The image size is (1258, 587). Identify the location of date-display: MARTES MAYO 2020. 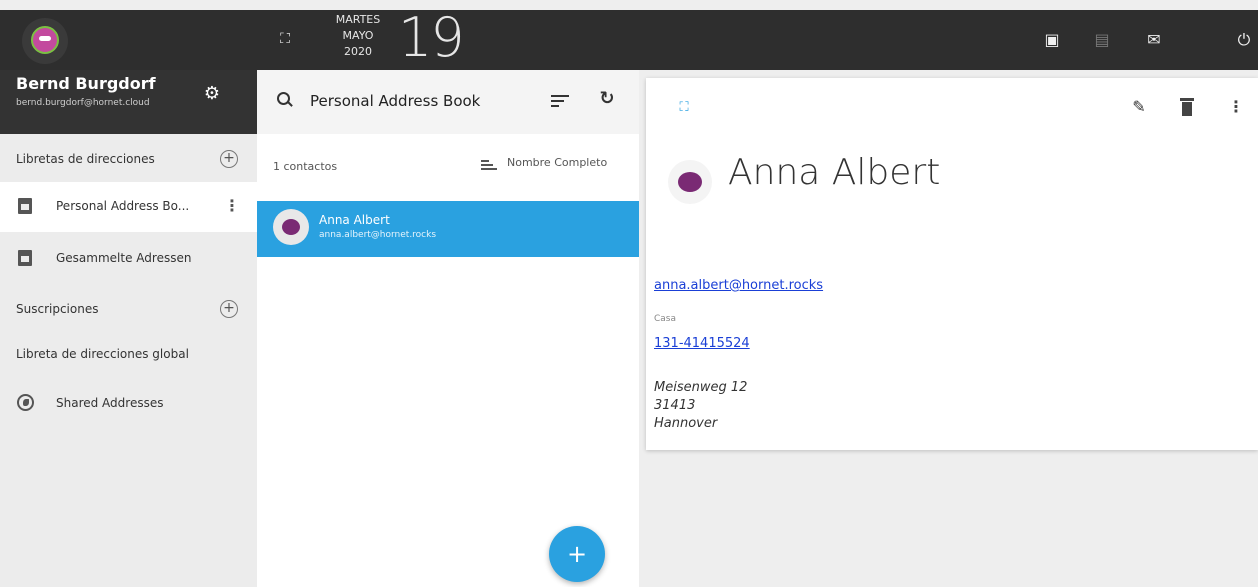
(358, 40).